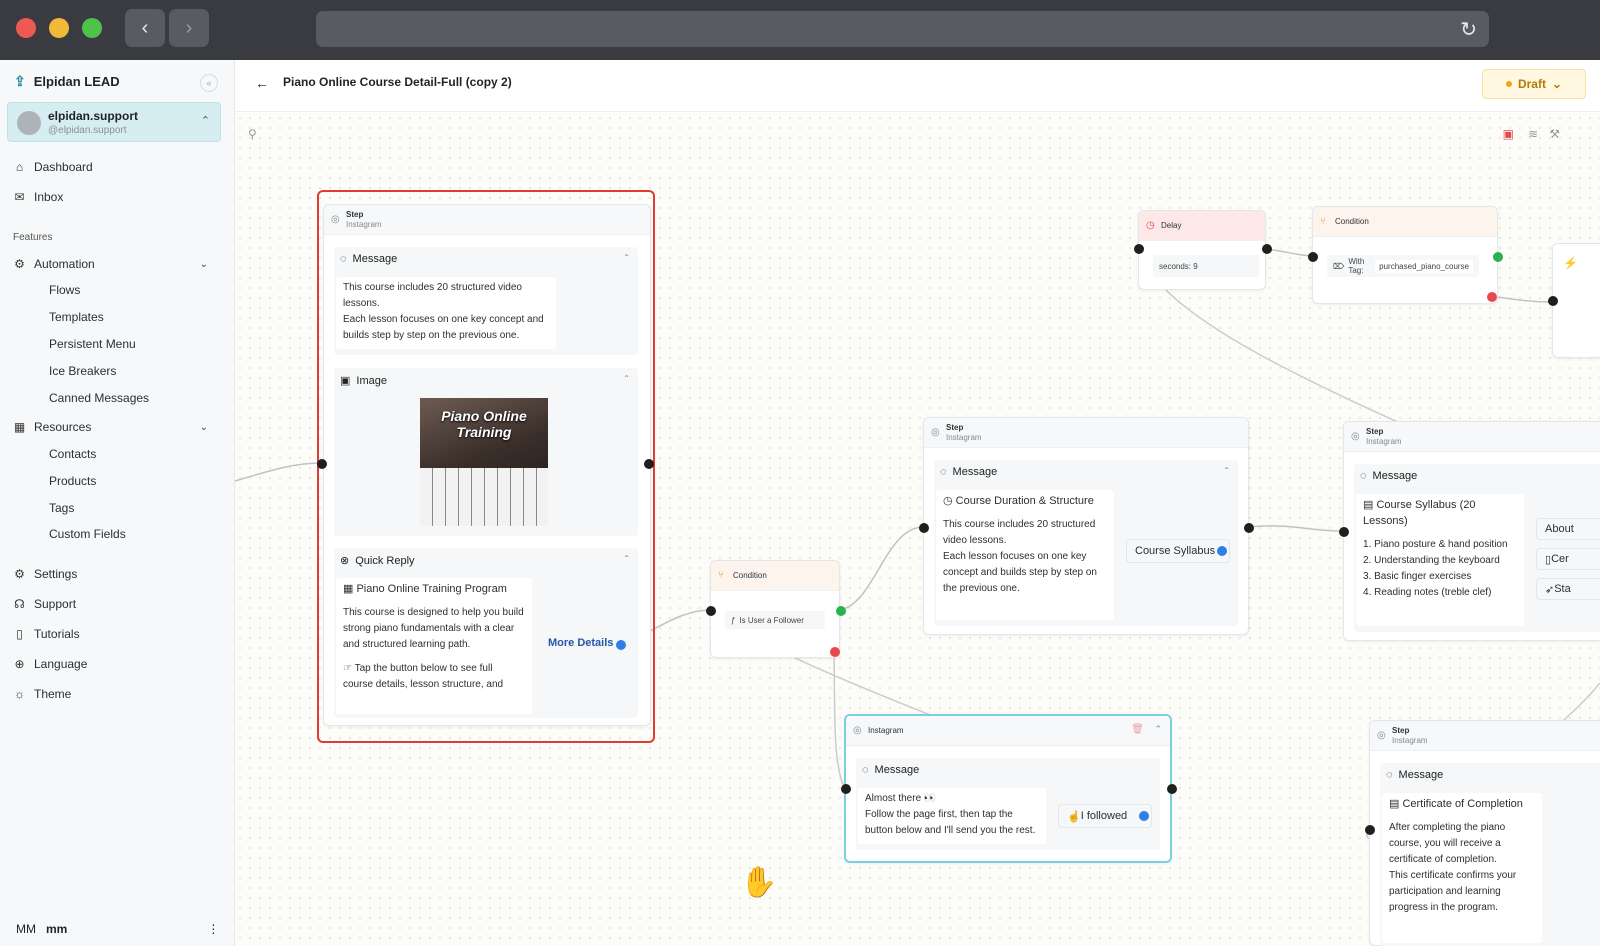 The width and height of the screenshot is (1600, 946). Describe the element at coordinates (42, 694) in the screenshot. I see `sidebar-item-theme: ☼ Theme` at that location.